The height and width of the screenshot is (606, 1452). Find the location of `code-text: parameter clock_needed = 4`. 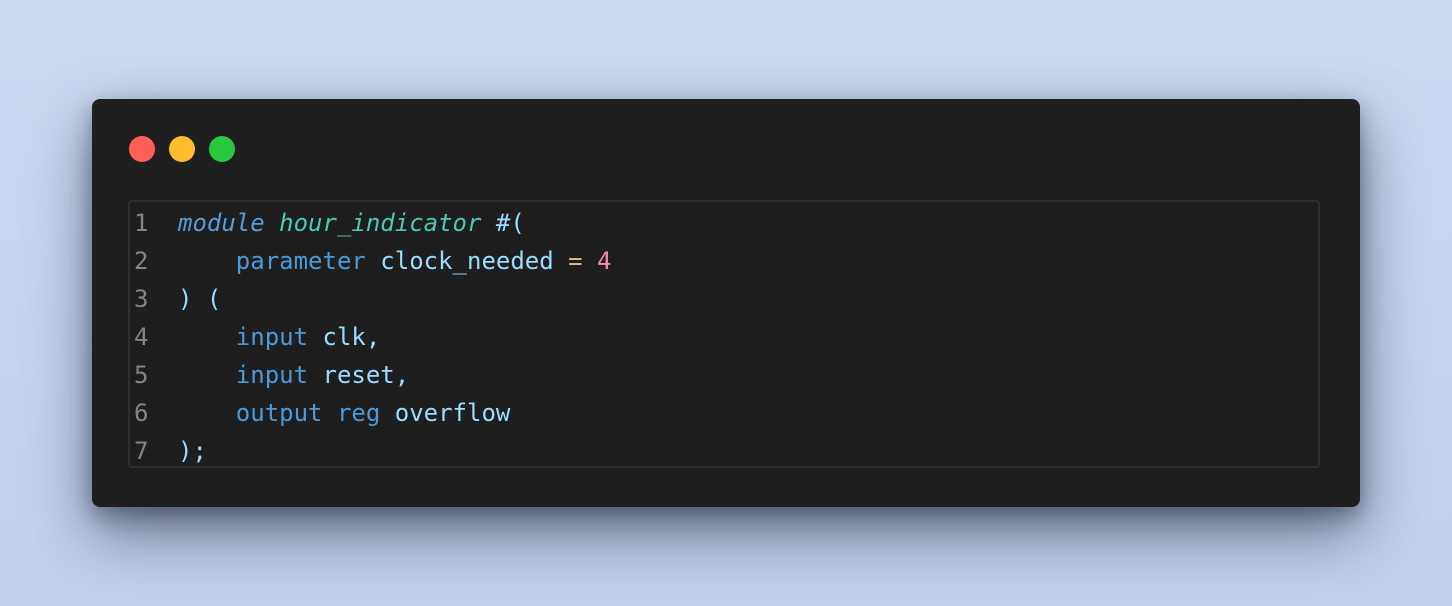

code-text: parameter clock_needed = 4 is located at coordinates (395, 261).